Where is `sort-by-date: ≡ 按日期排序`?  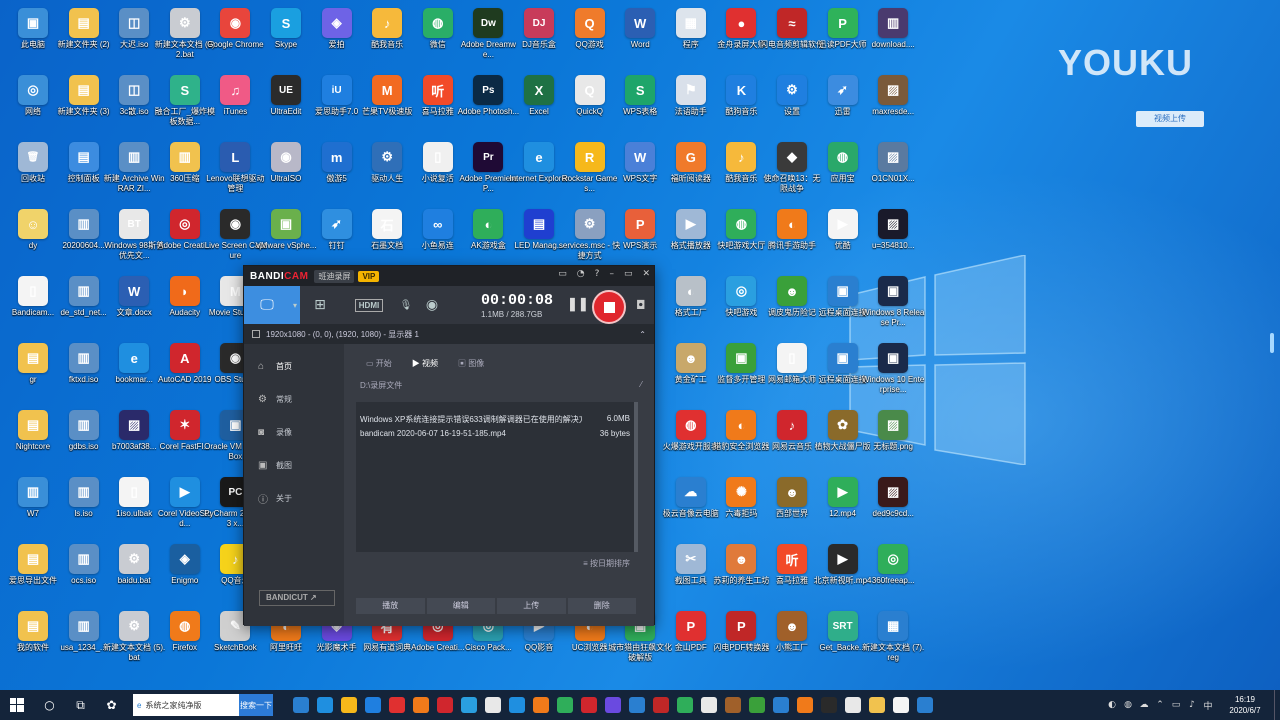 sort-by-date: ≡ 按日期排序 is located at coordinates (606, 563).